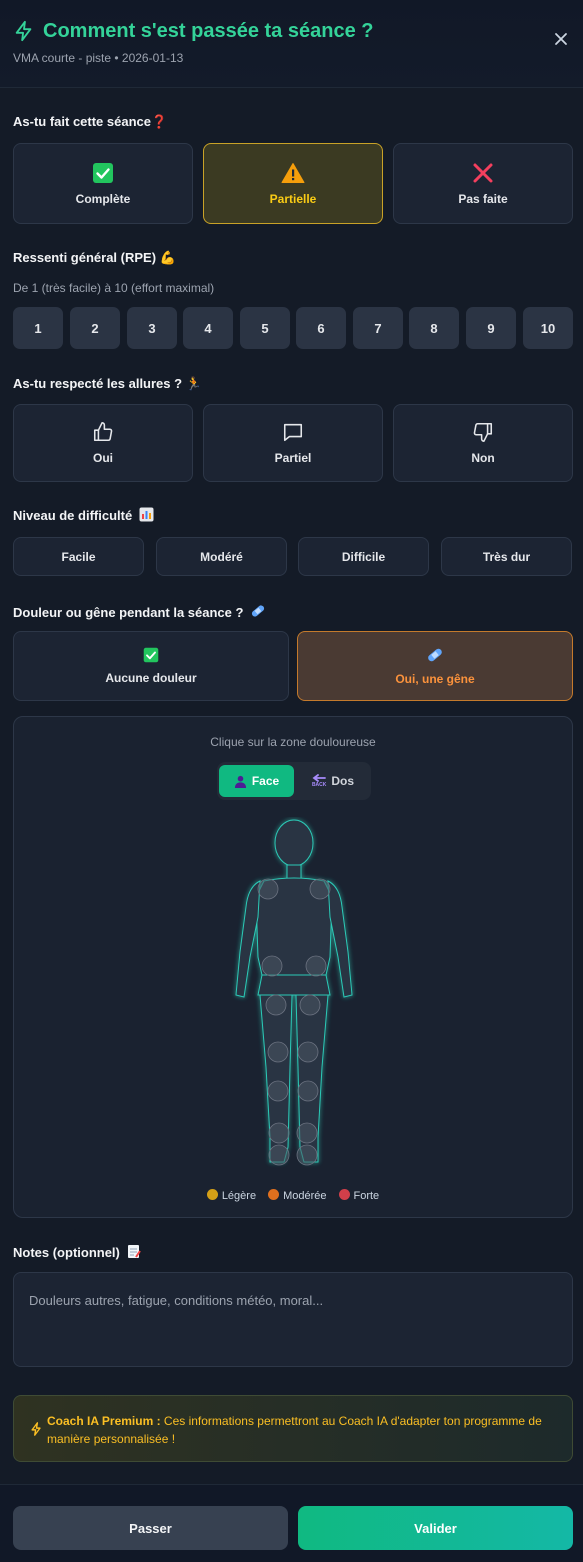 Image resolution: width=583 pixels, height=1562 pixels. Describe the element at coordinates (265, 328) in the screenshot. I see `rpe-option-5: 5` at that location.